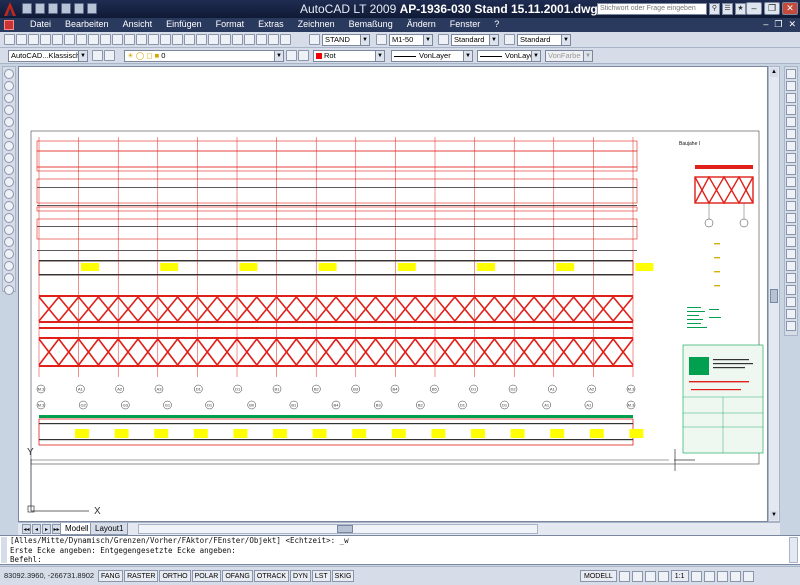 Image resolution: width=800 pixels, height=585 pixels. I want to click on plotstyle-select: VonFarbe ▼, so click(569, 56).